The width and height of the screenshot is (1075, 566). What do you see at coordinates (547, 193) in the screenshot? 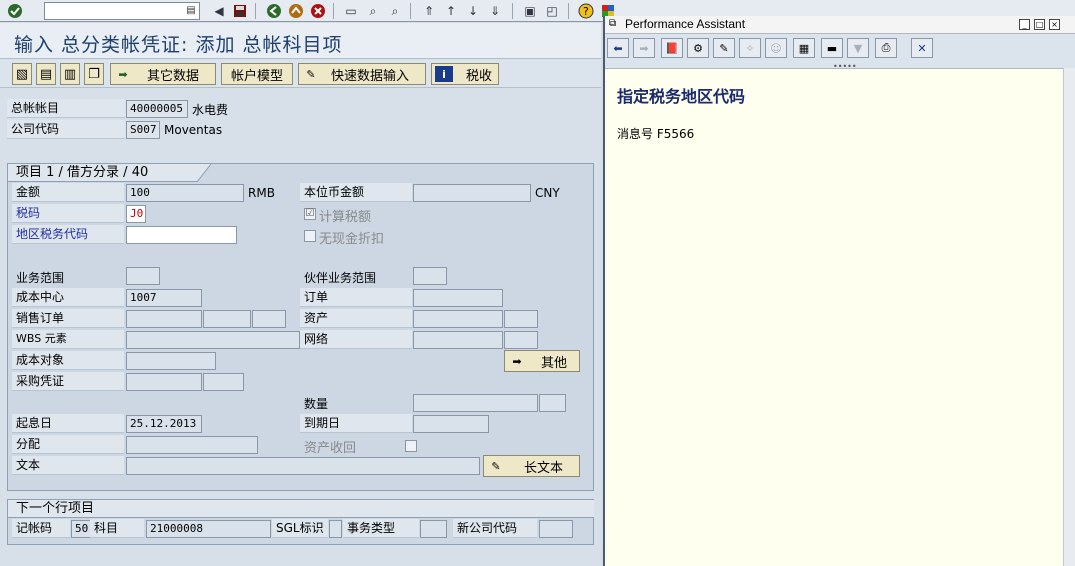
I see `local-currency: CNY` at bounding box center [547, 193].